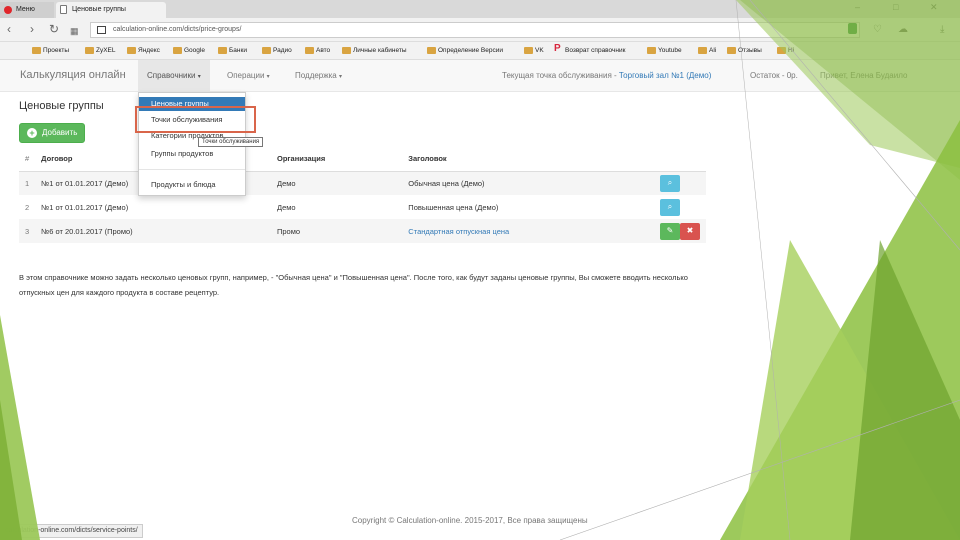 This screenshot has height=540, width=960. What do you see at coordinates (665, 75) in the screenshot?
I see `service-point-link: Торговый зал №1 (Демо)` at bounding box center [665, 75].